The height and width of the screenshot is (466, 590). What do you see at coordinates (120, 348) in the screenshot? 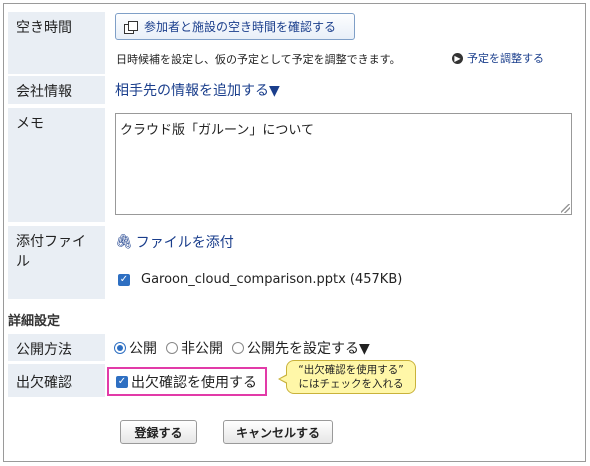
I see `radio-selected-icon` at bounding box center [120, 348].